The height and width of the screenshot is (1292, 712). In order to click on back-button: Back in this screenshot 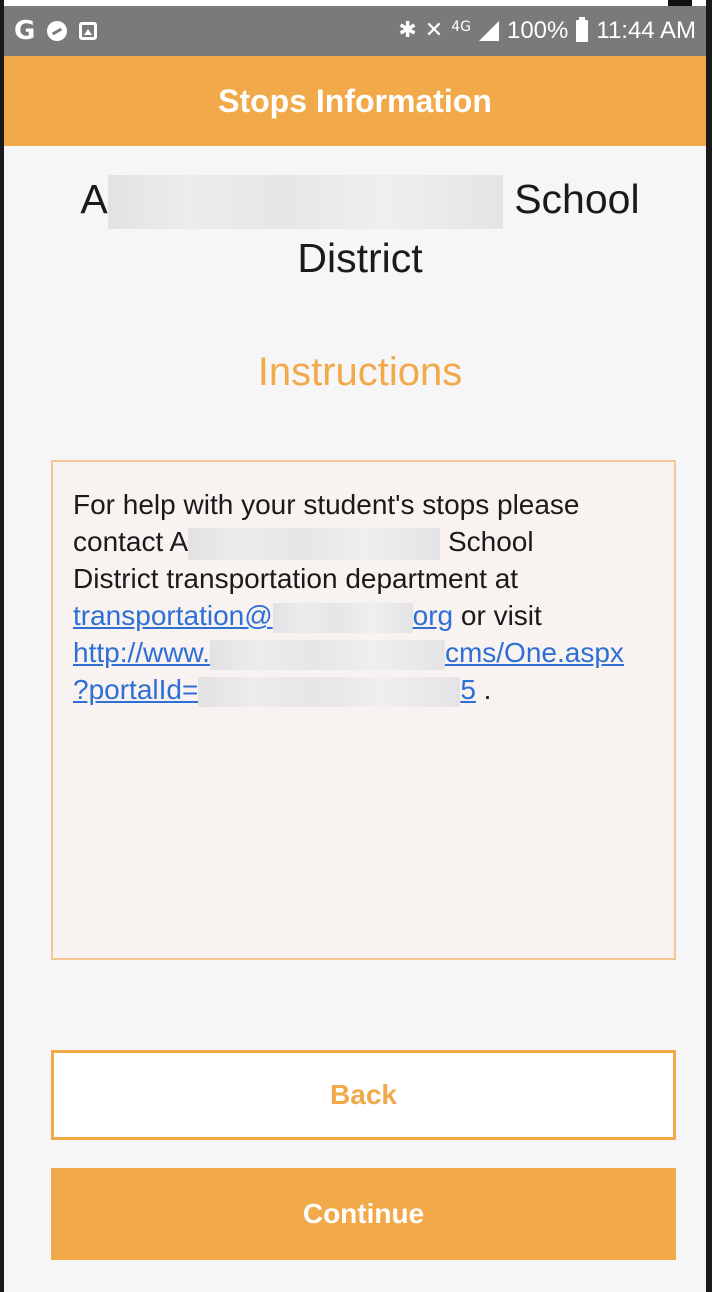, I will do `click(363, 1095)`.